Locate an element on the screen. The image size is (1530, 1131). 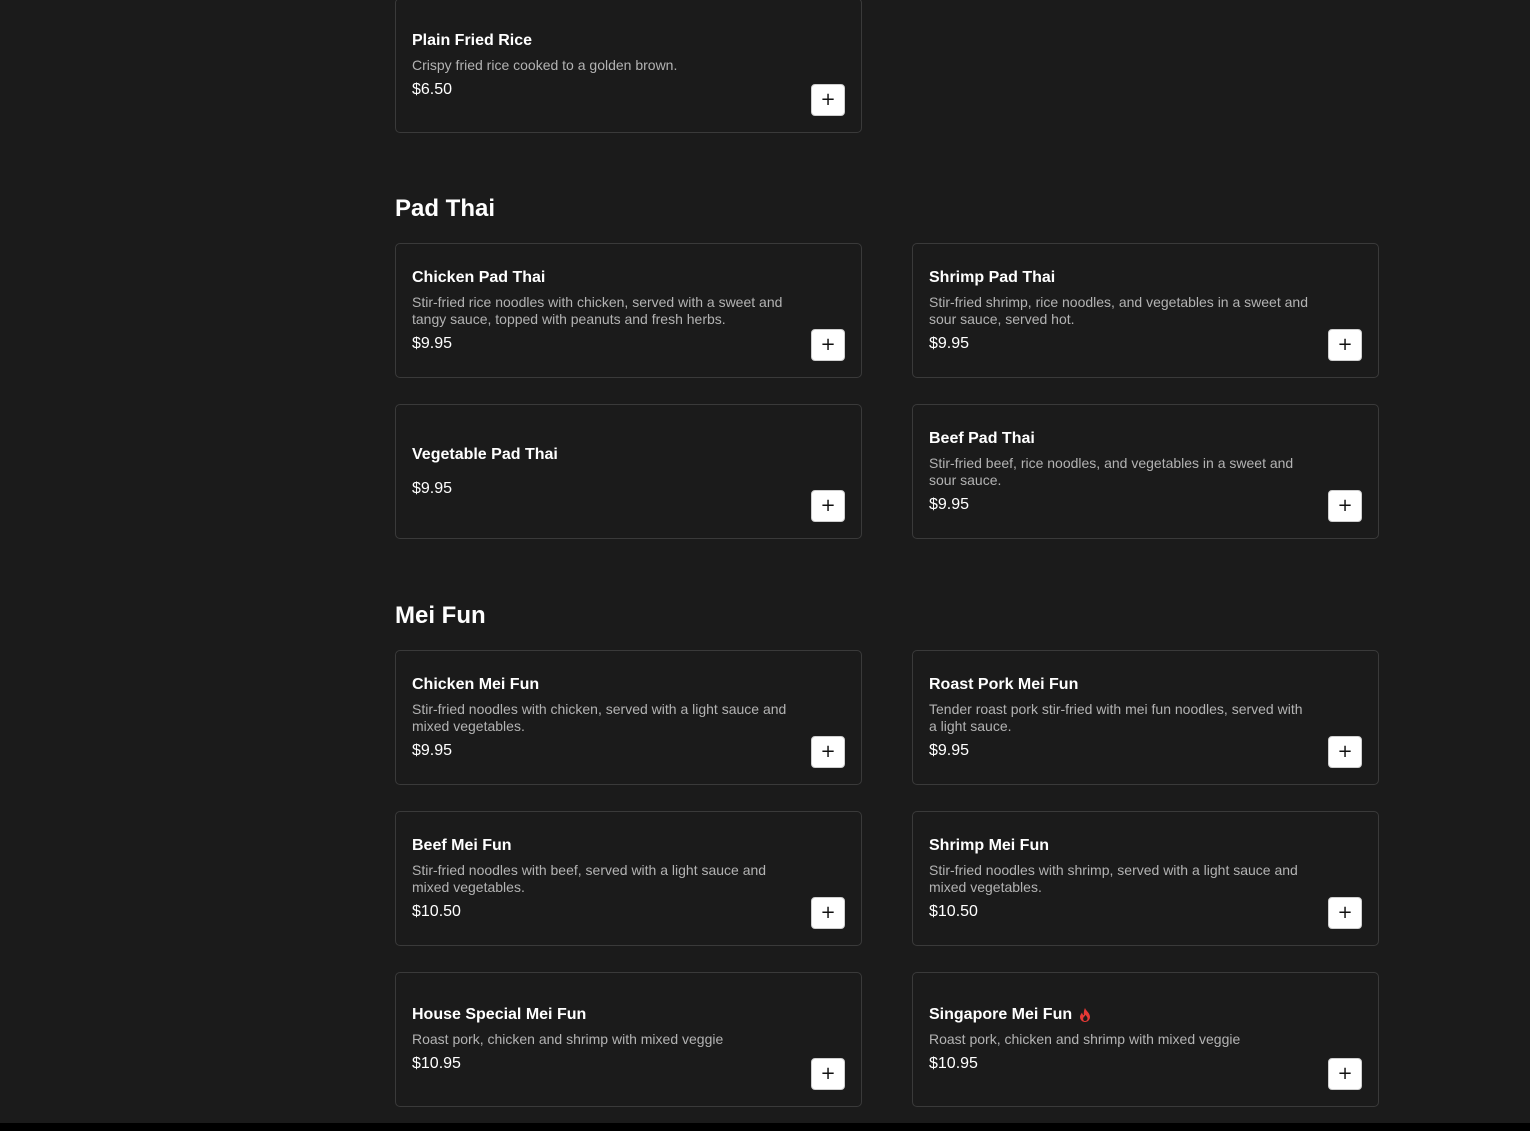
item-price: $6.50 is located at coordinates (432, 89).